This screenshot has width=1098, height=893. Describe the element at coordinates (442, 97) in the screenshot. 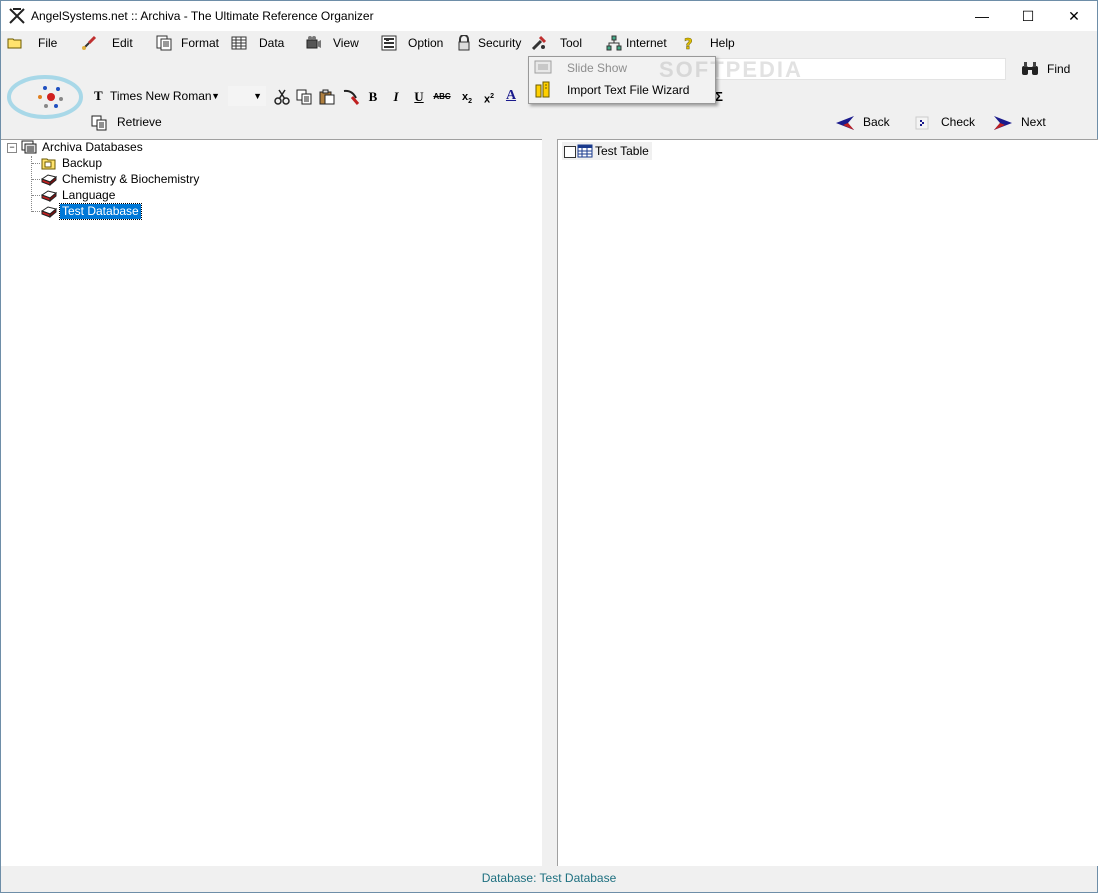

I see `strikethrough-button: ABC` at that location.